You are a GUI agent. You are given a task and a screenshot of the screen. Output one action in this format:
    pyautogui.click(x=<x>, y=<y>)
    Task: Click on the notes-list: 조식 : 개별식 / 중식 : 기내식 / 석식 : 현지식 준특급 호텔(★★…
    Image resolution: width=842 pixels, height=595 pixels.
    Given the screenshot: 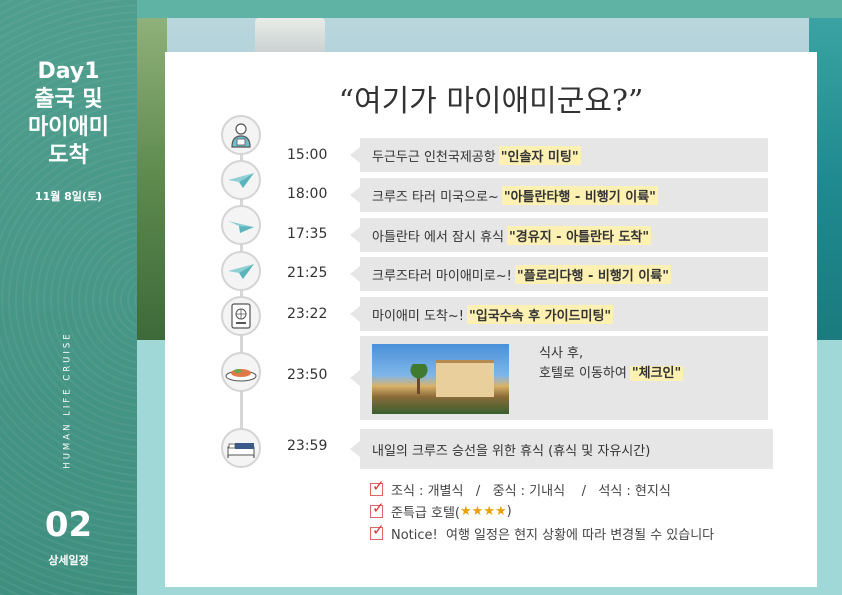 What is the action you would take?
    pyautogui.click(x=542, y=510)
    